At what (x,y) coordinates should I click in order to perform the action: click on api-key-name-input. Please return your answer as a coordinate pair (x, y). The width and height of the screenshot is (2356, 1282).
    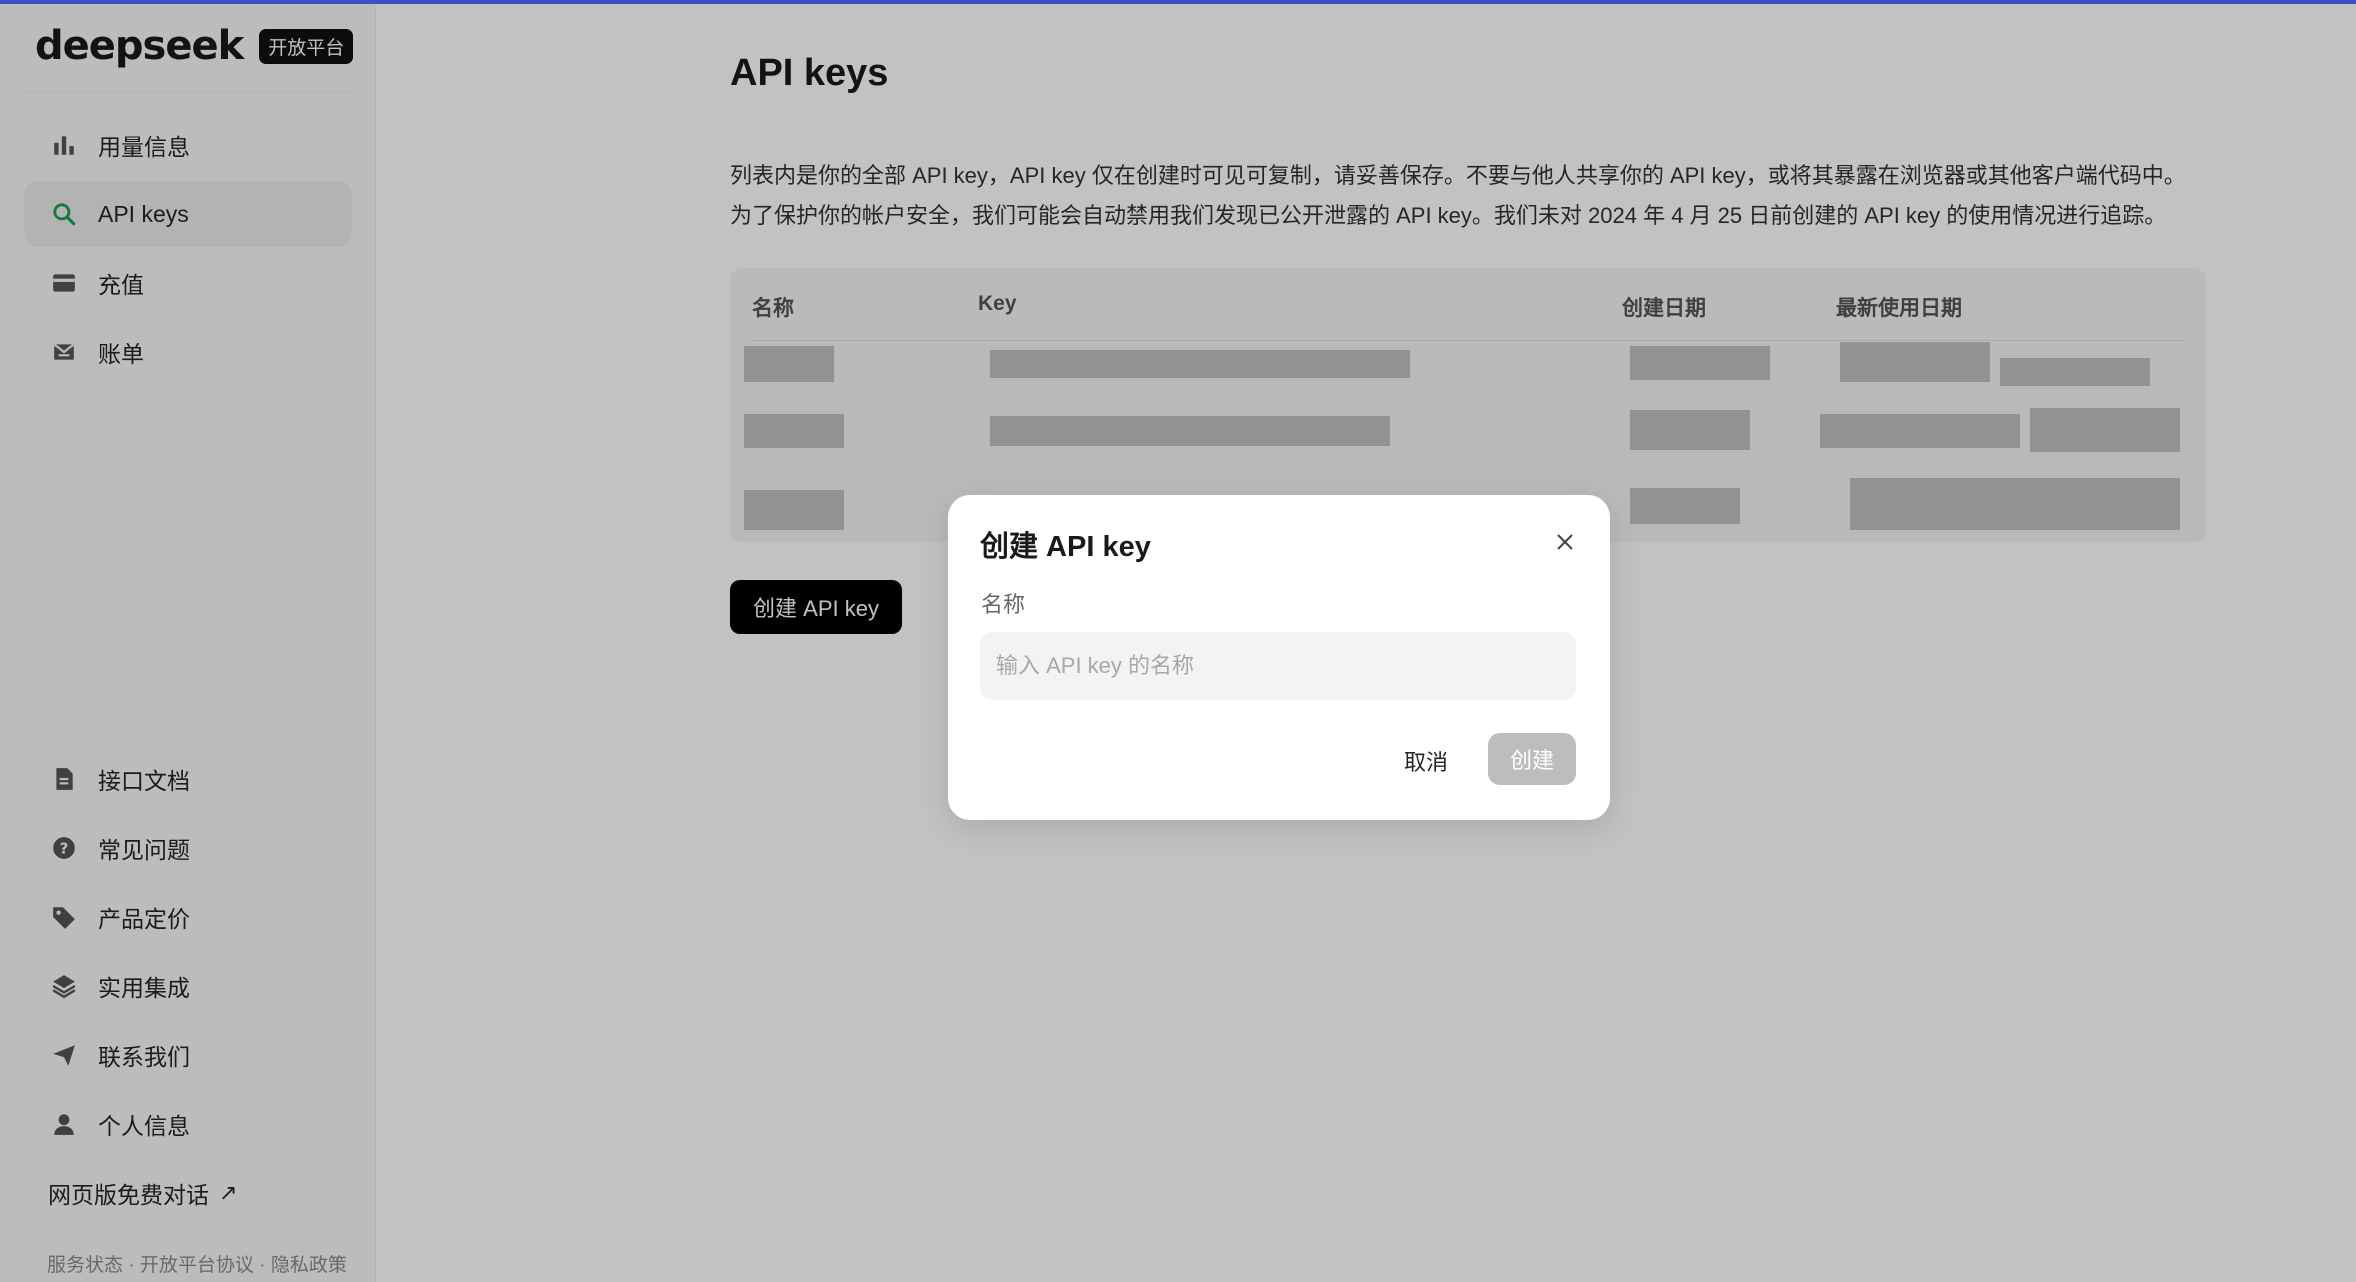
    Looking at the image, I should click on (1278, 666).